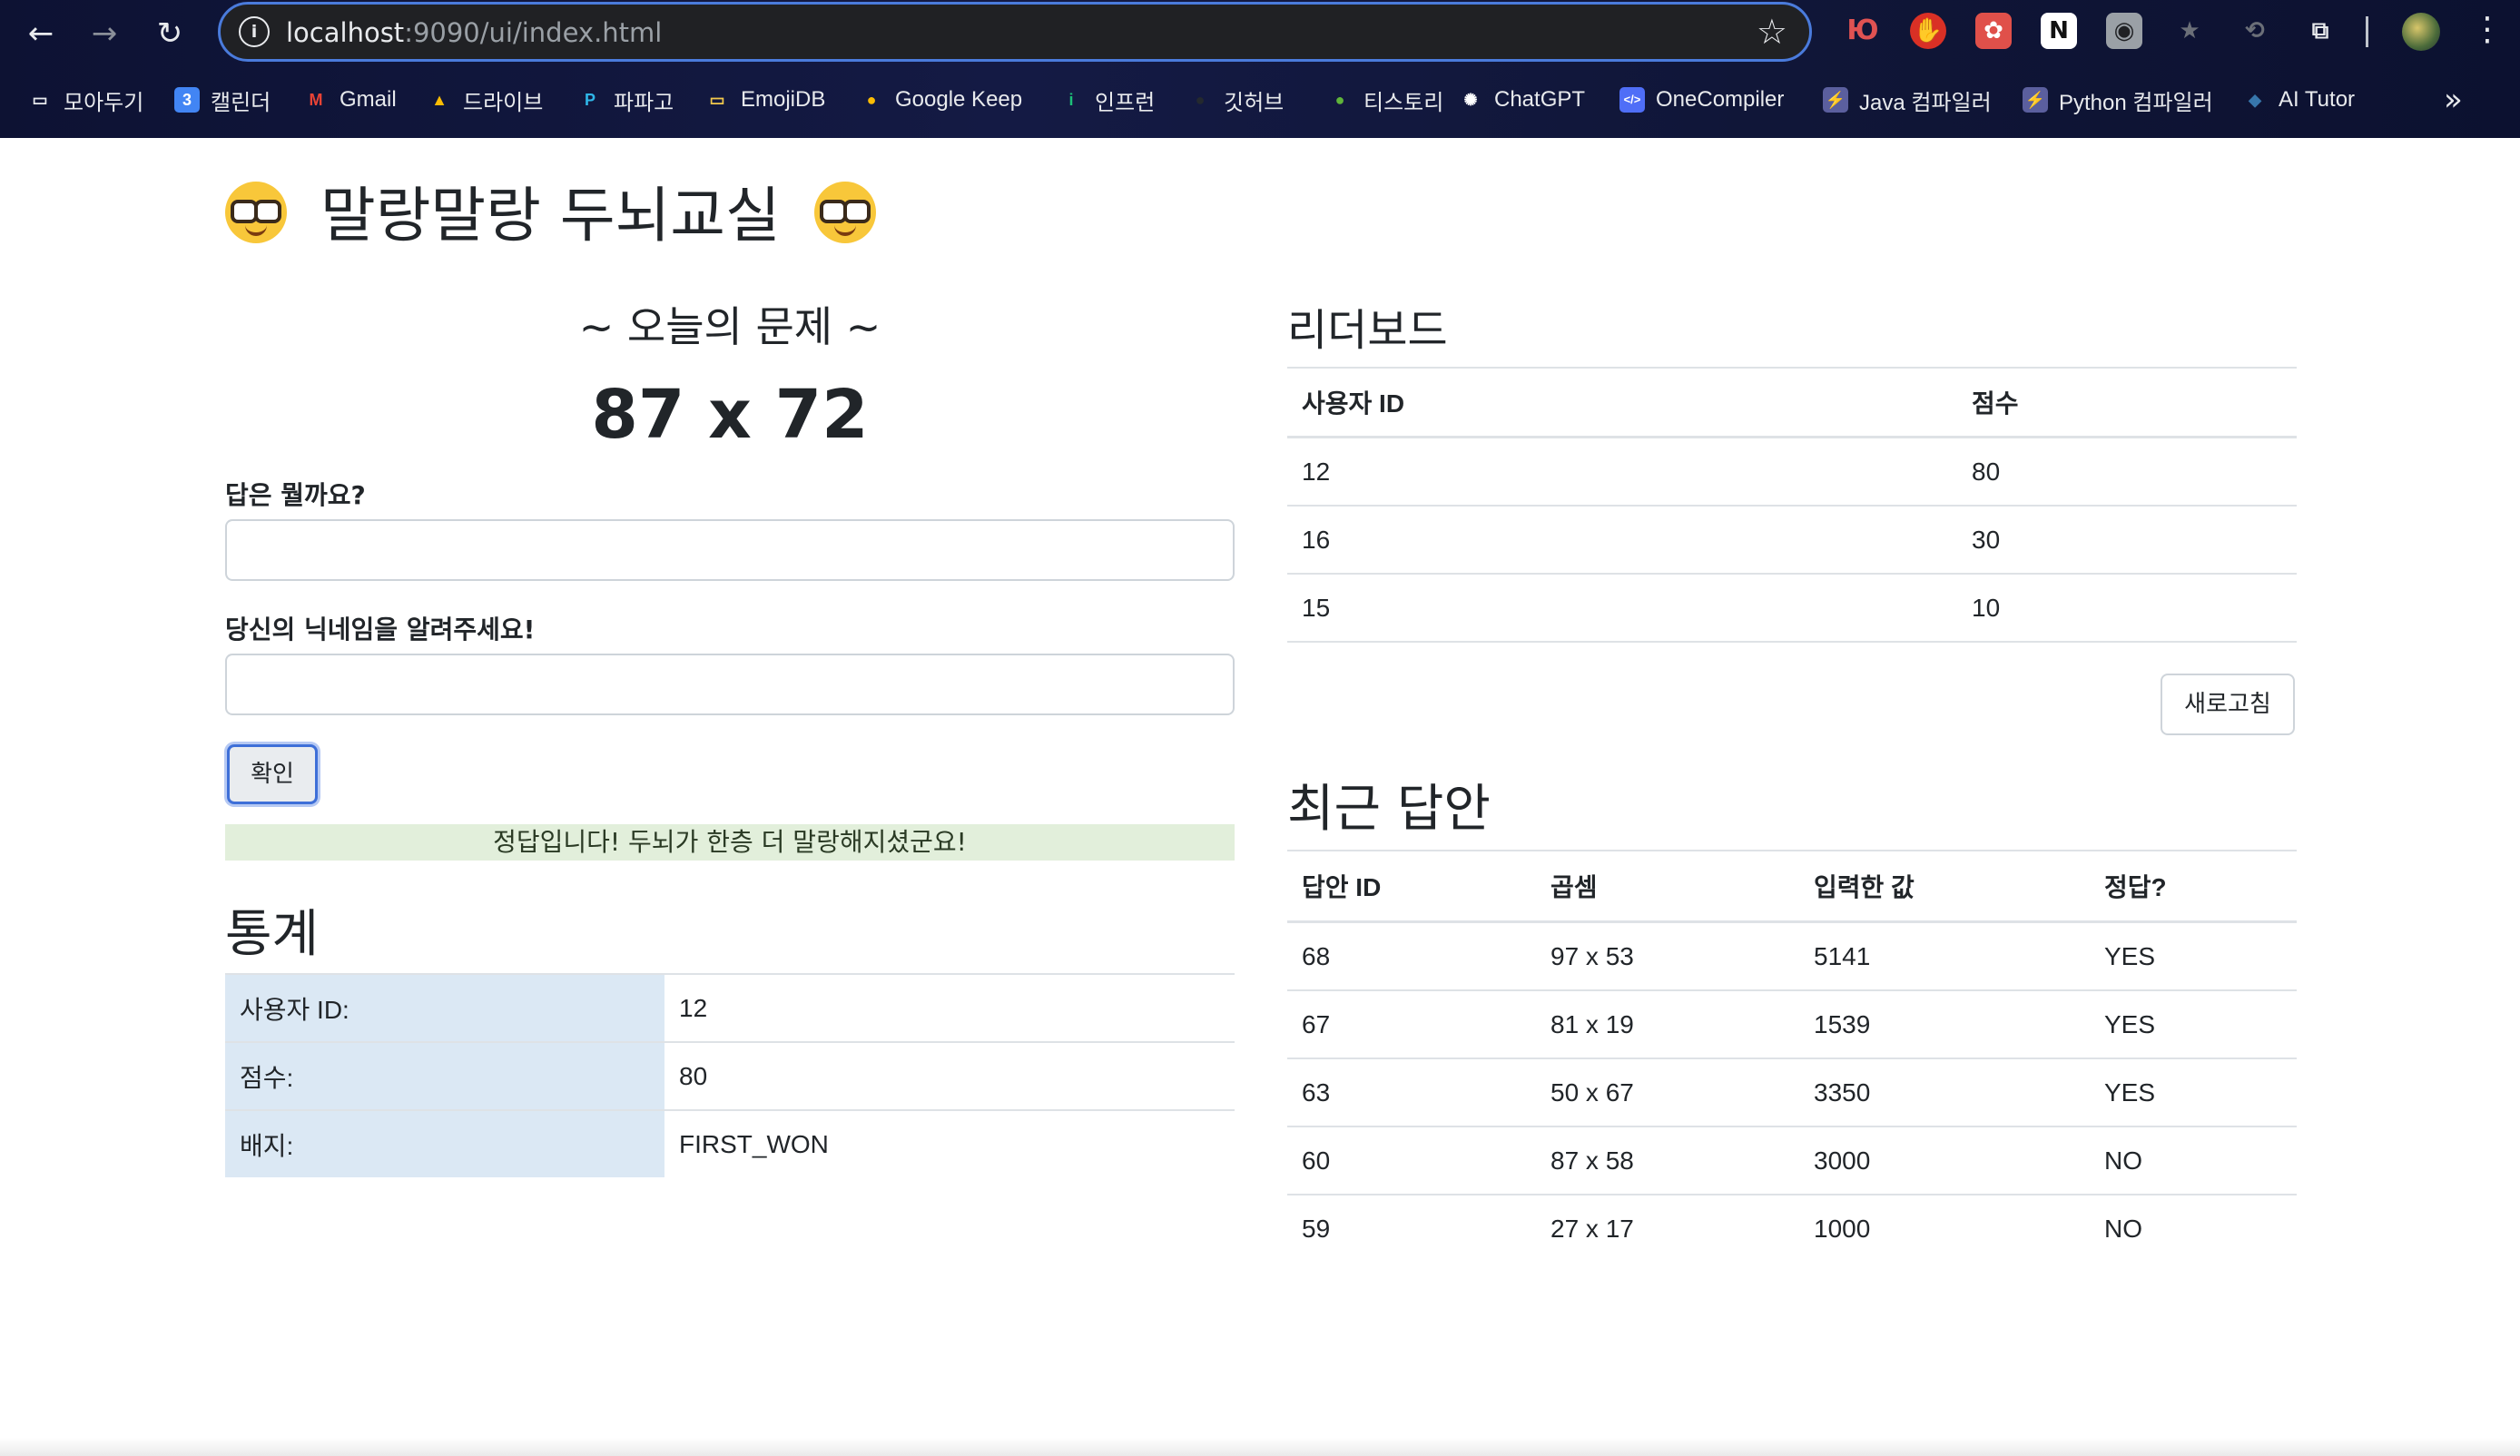  Describe the element at coordinates (1015, 32) in the screenshot. I see `address-bar: i localhost:9090/ui/index.html ☆` at that location.